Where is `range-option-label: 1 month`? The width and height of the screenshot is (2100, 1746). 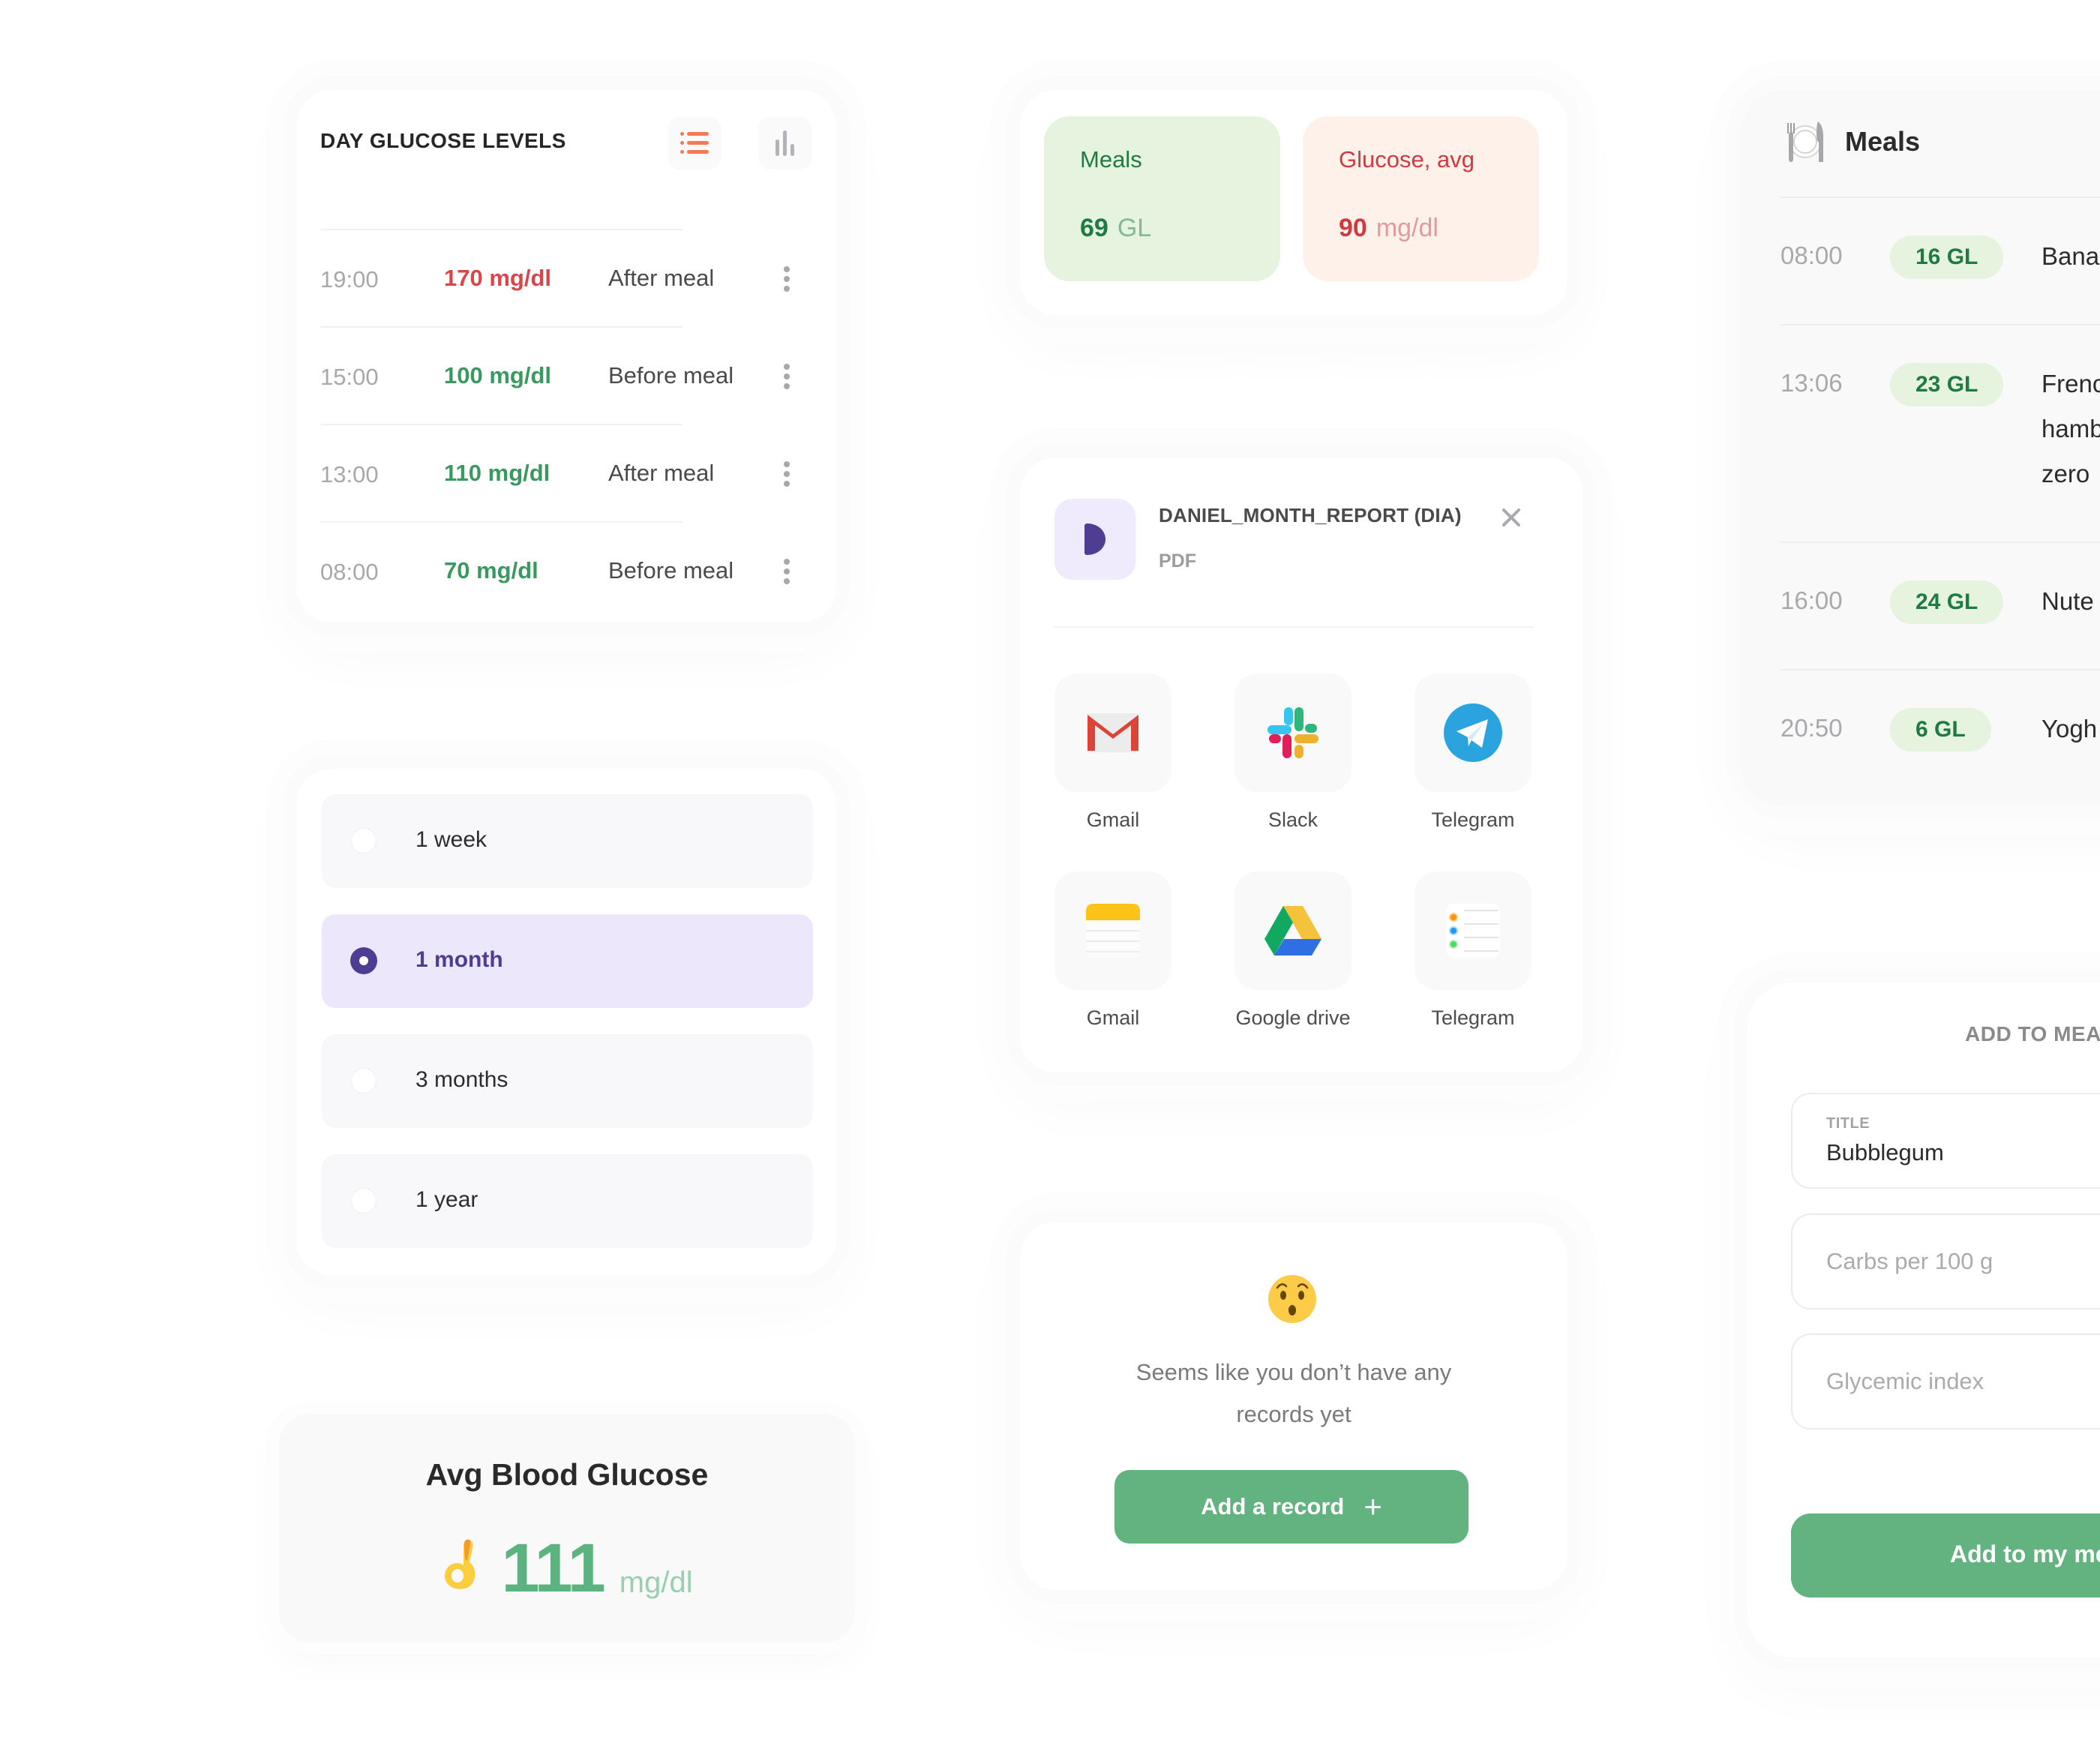 range-option-label: 1 month is located at coordinates (459, 959).